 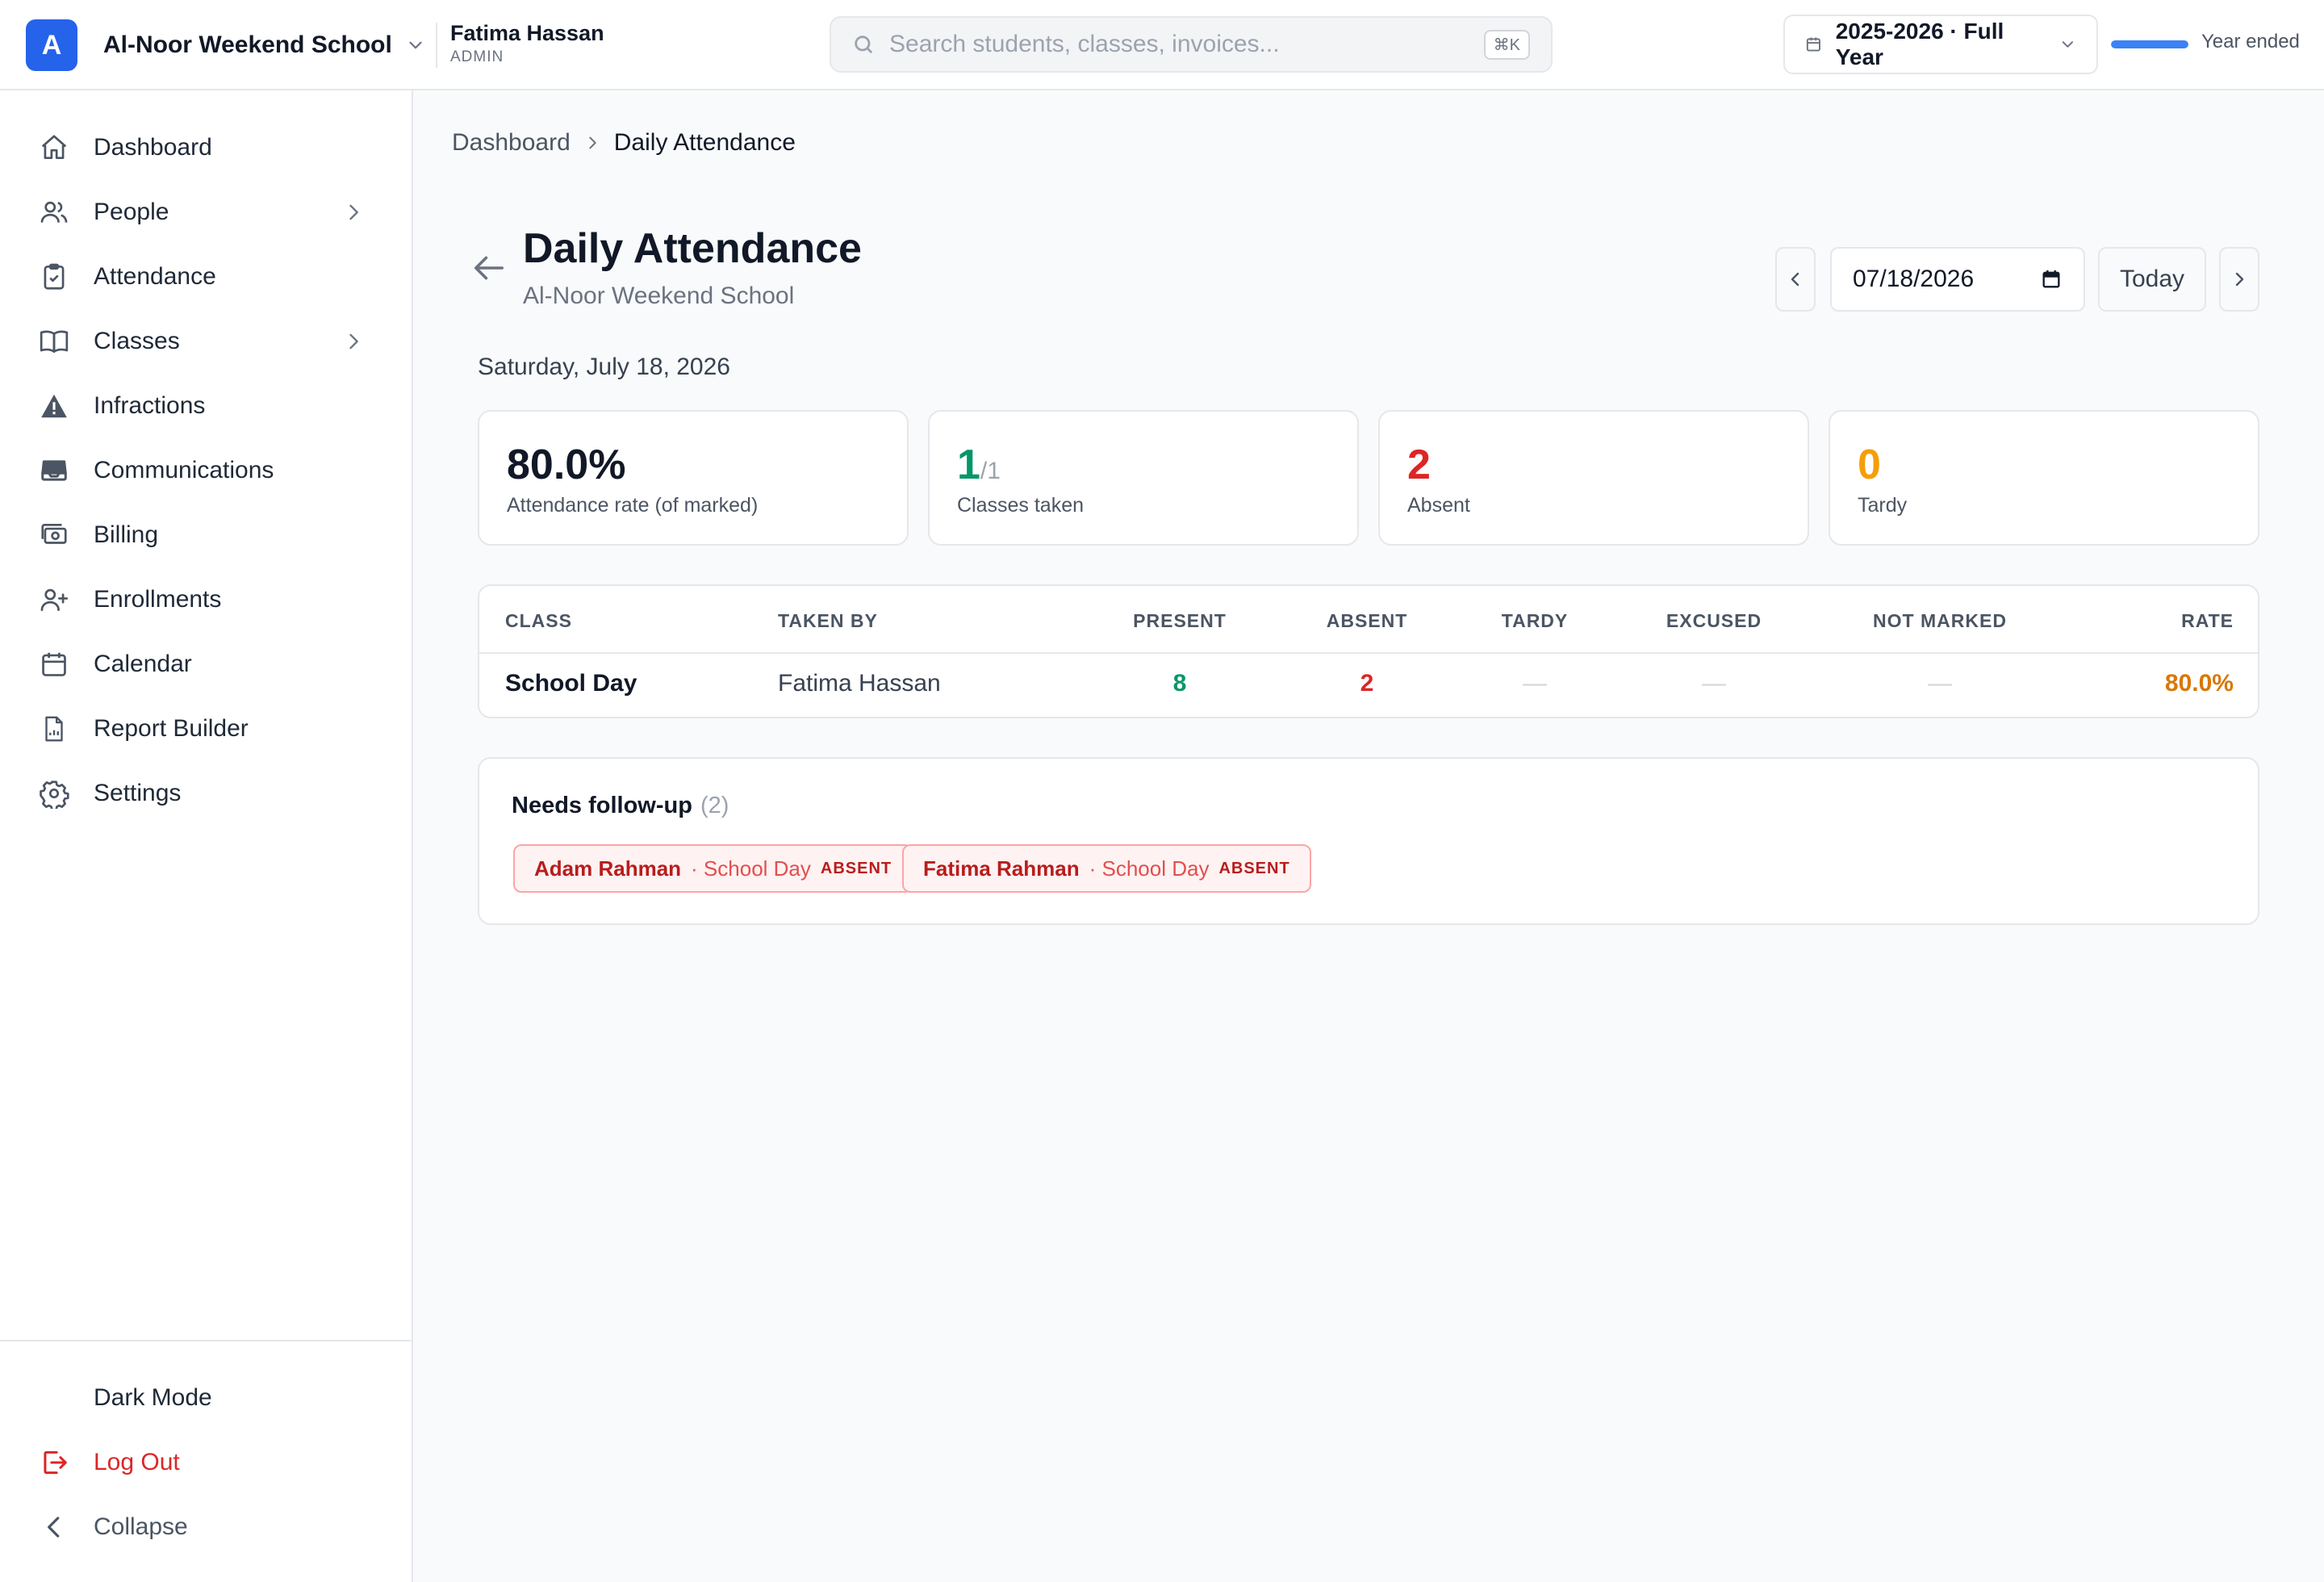 I want to click on sidebar-item-settings: Settings, so click(x=207, y=793).